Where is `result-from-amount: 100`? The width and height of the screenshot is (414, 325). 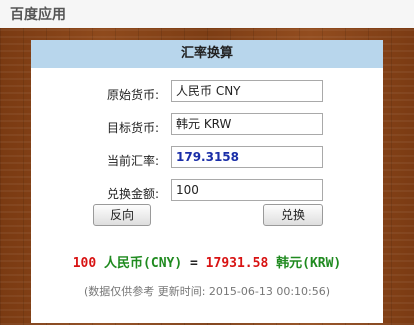 result-from-amount: 100 is located at coordinates (84, 263).